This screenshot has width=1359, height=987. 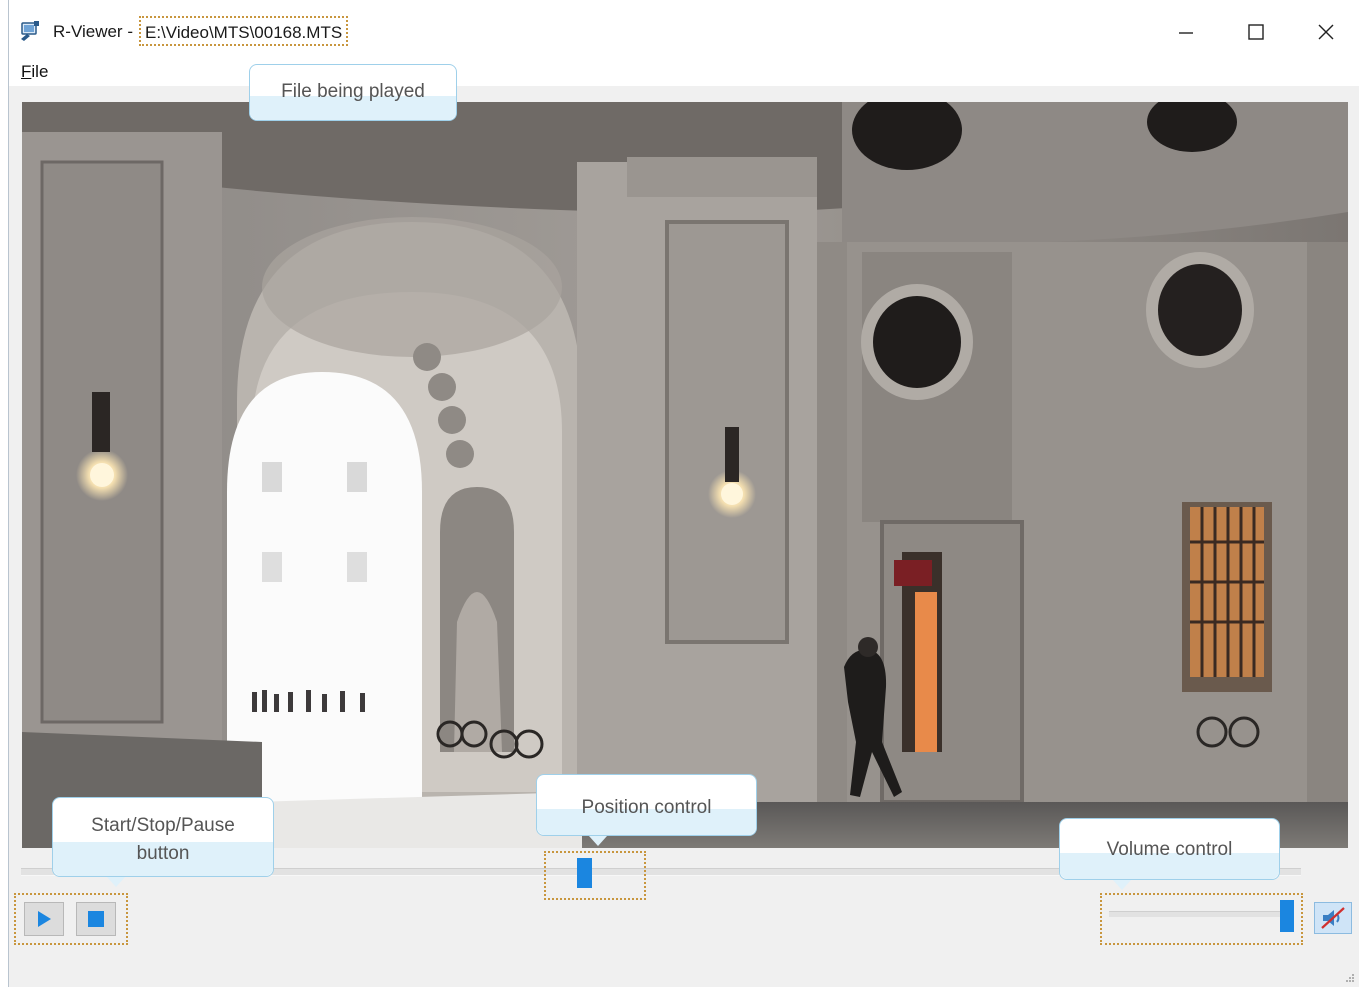 I want to click on callout-file-pointer, so click(x=313, y=59).